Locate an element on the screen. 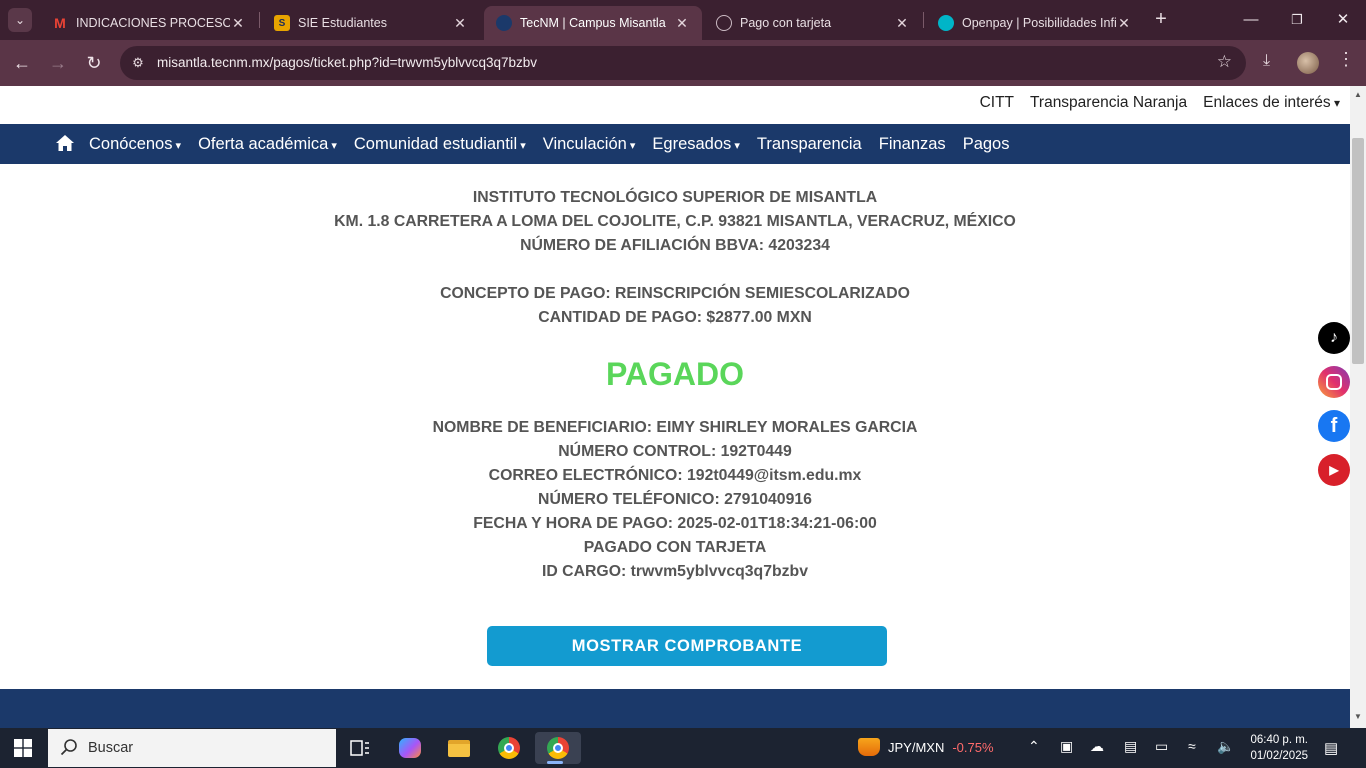  search-placeholder: Buscar is located at coordinates (111, 748).